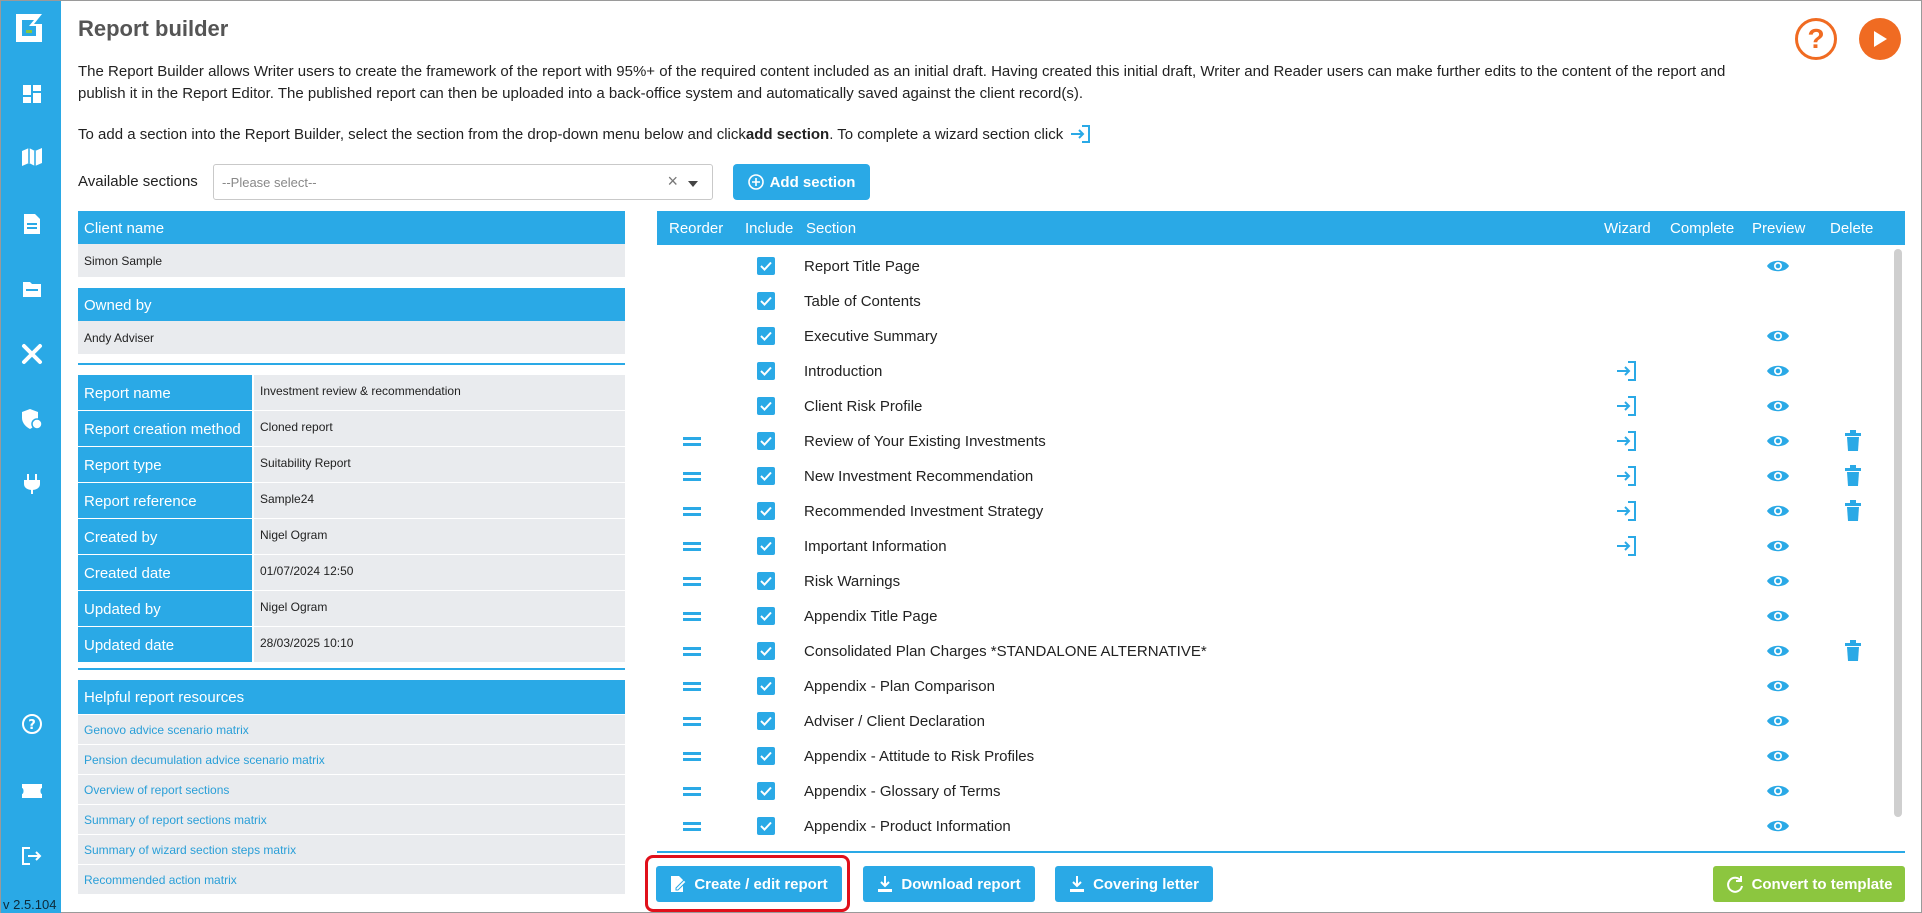  I want to click on ticket-icon, so click(32, 791).